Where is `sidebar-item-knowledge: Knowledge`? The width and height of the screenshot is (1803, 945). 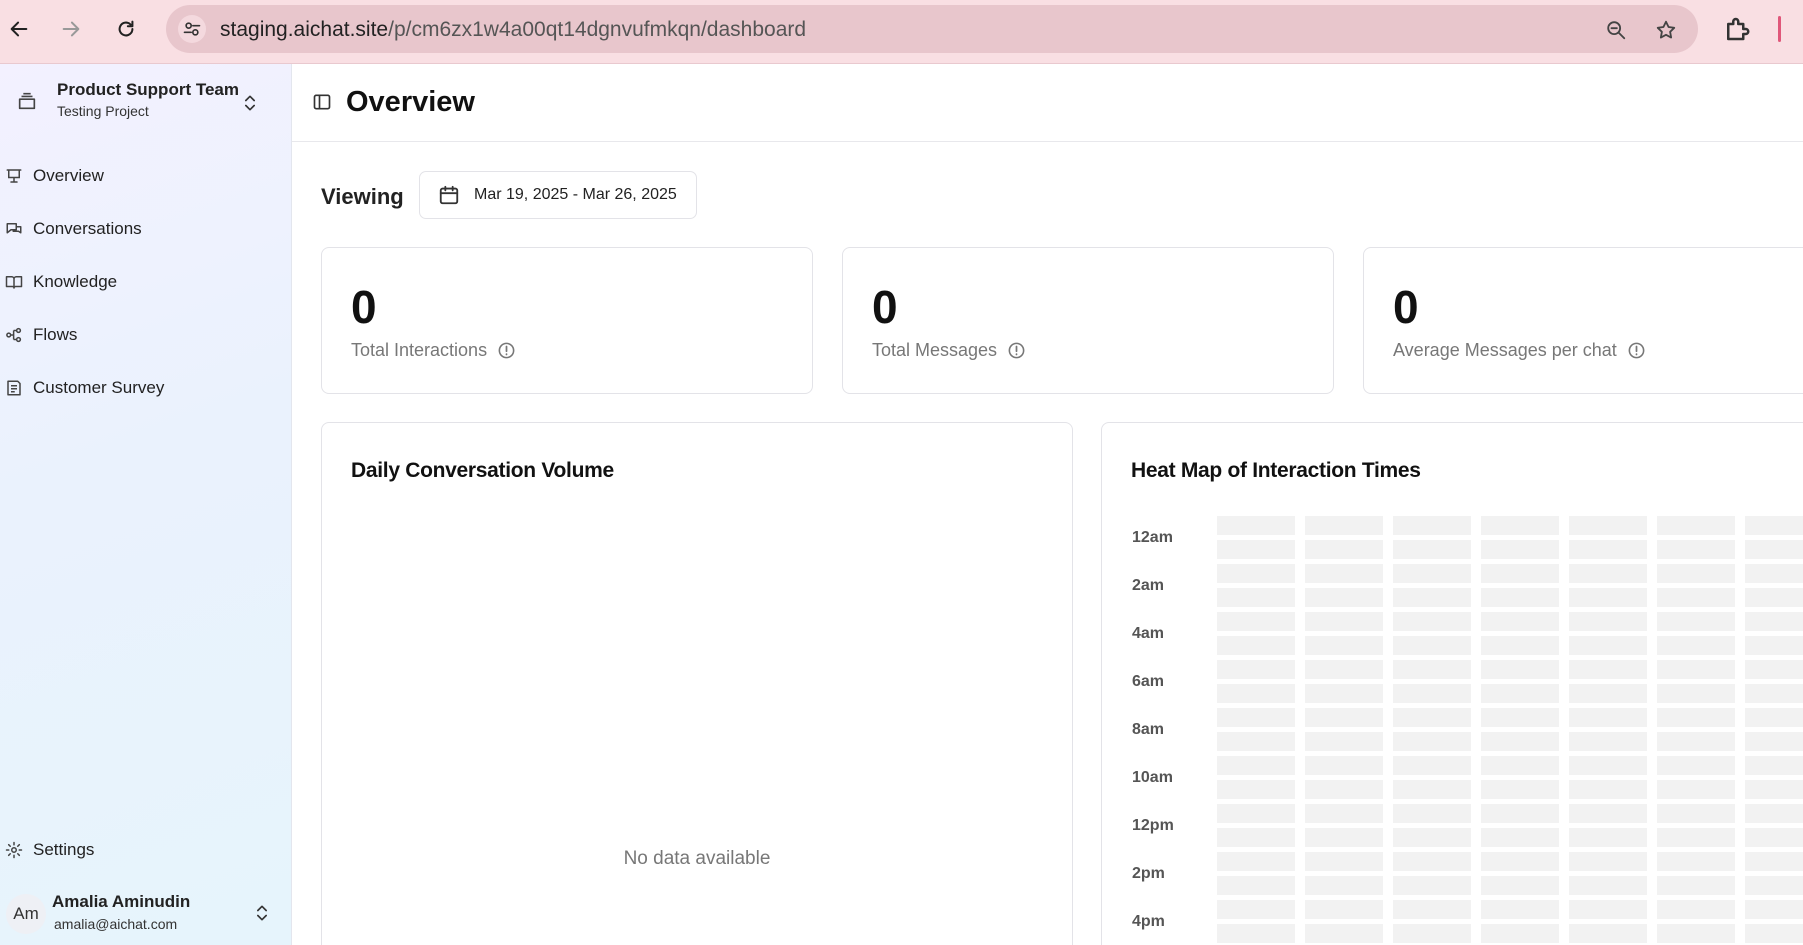
sidebar-item-knowledge: Knowledge is located at coordinates (140, 282).